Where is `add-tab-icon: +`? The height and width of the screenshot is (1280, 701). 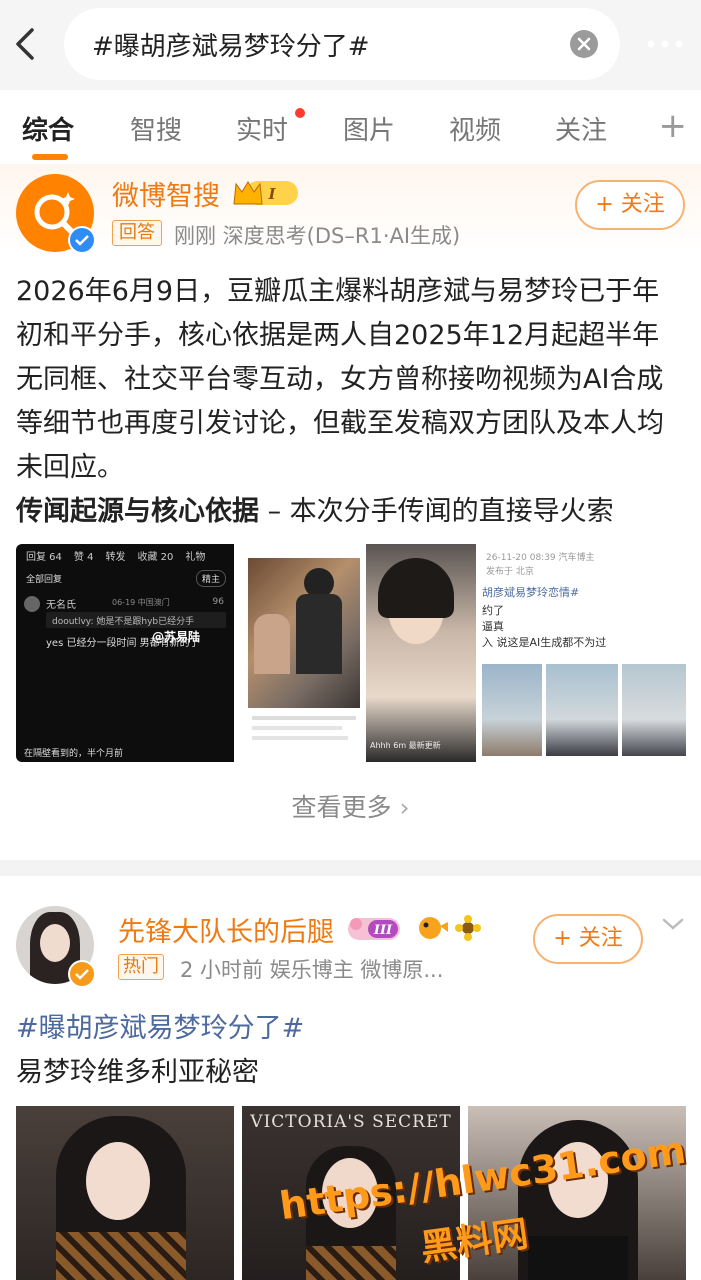
add-tab-icon: + is located at coordinates (673, 126).